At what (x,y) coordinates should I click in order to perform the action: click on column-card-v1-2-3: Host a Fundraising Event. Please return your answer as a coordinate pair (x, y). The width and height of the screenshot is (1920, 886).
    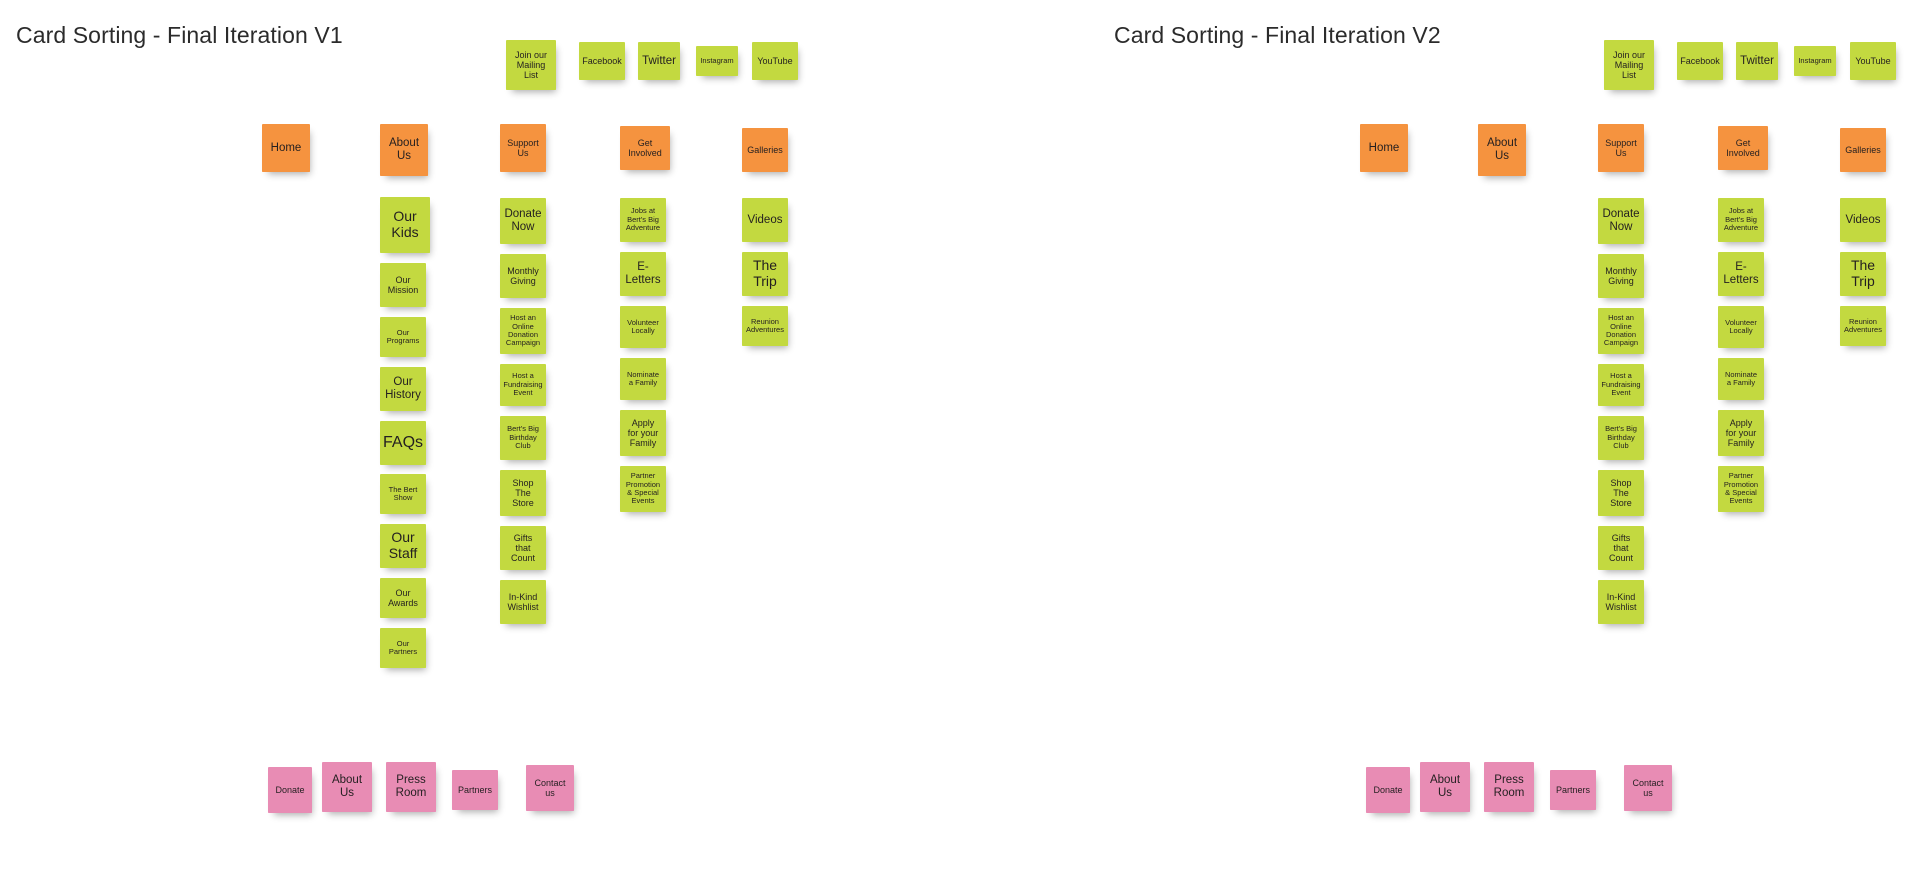
    Looking at the image, I should click on (523, 385).